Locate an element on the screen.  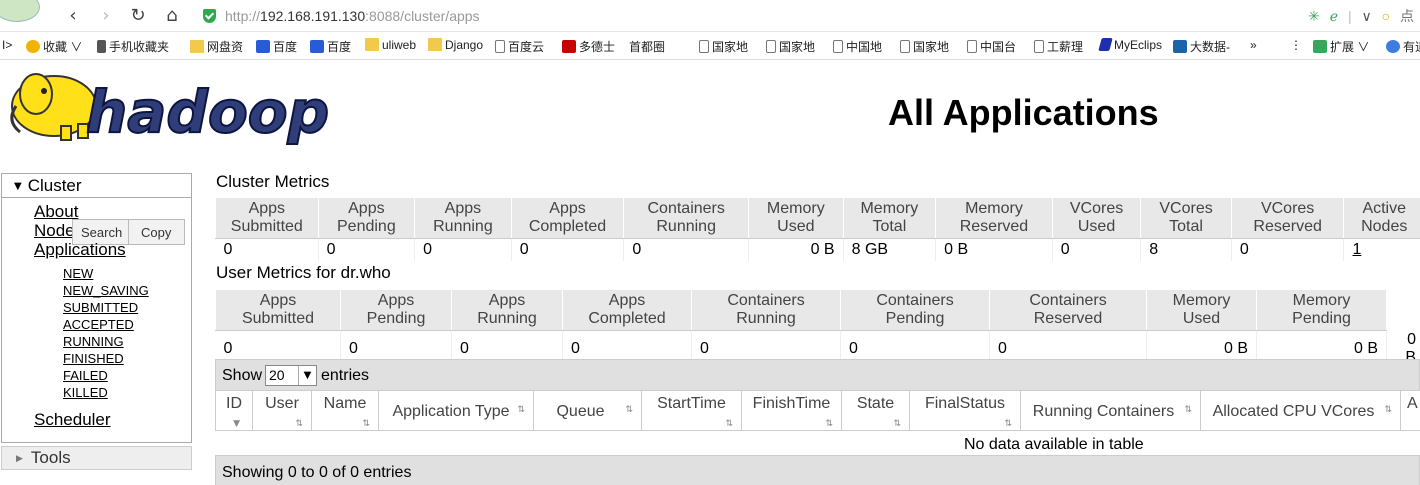
column-header-user: User ⇅ is located at coordinates (282, 411).